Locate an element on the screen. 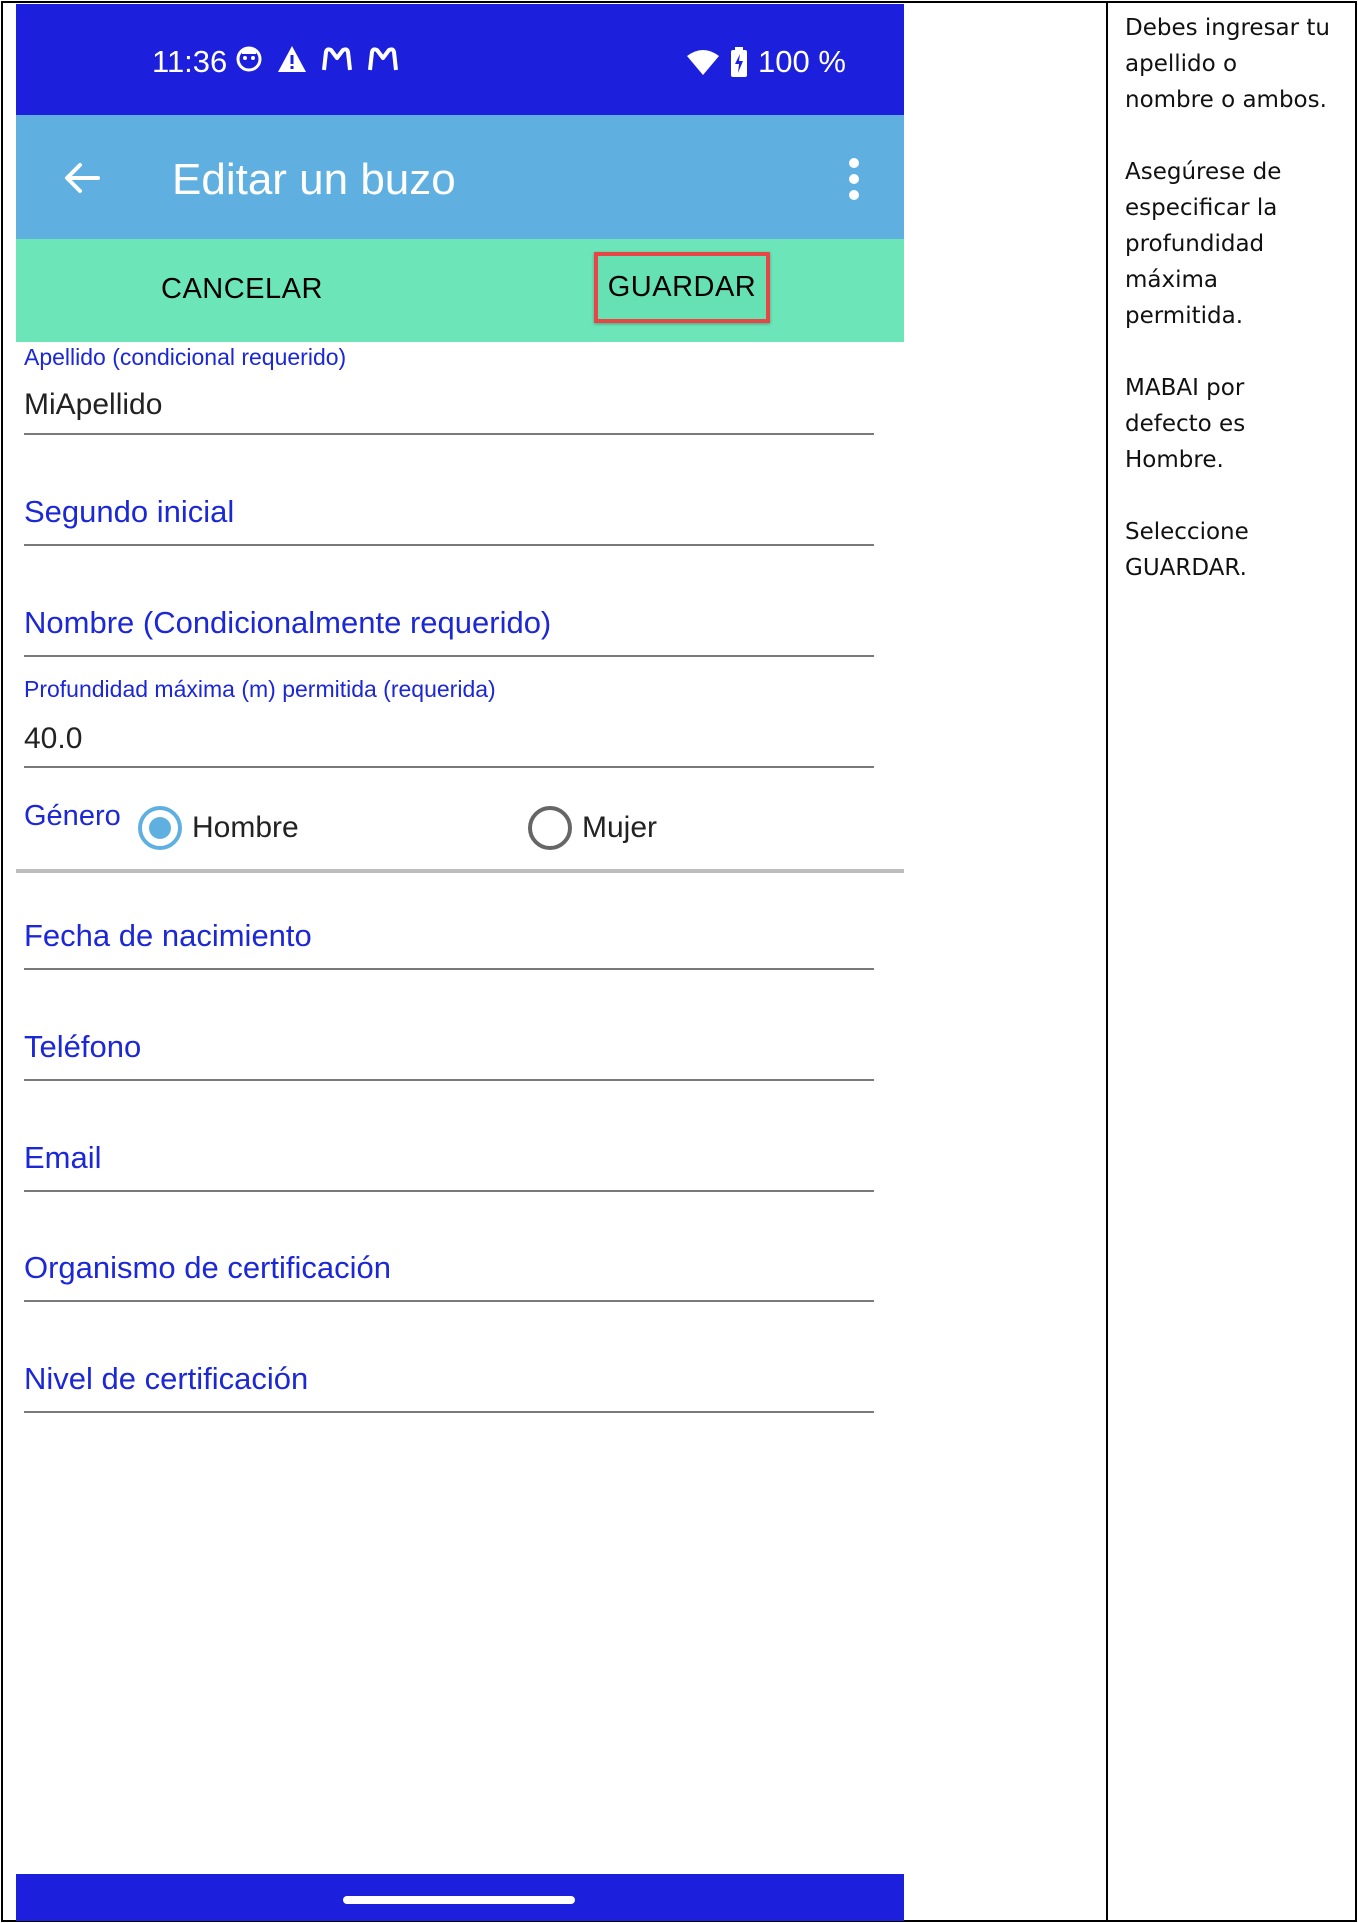 Image resolution: width=1358 pixels, height=1923 pixels. phone-hint: Teléfono is located at coordinates (83, 1046).